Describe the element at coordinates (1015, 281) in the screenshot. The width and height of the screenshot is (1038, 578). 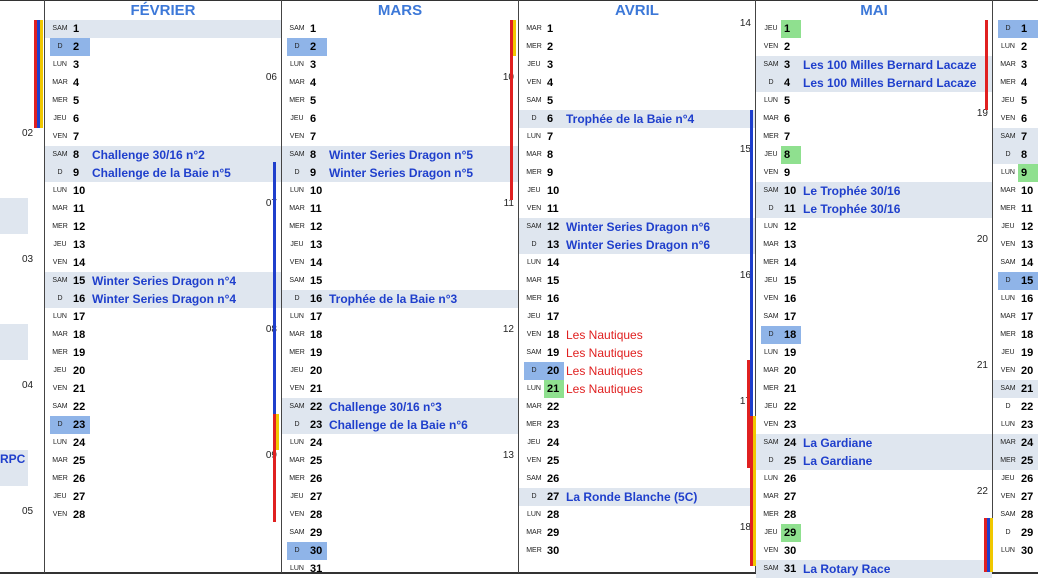
I see `day-row: D 15` at that location.